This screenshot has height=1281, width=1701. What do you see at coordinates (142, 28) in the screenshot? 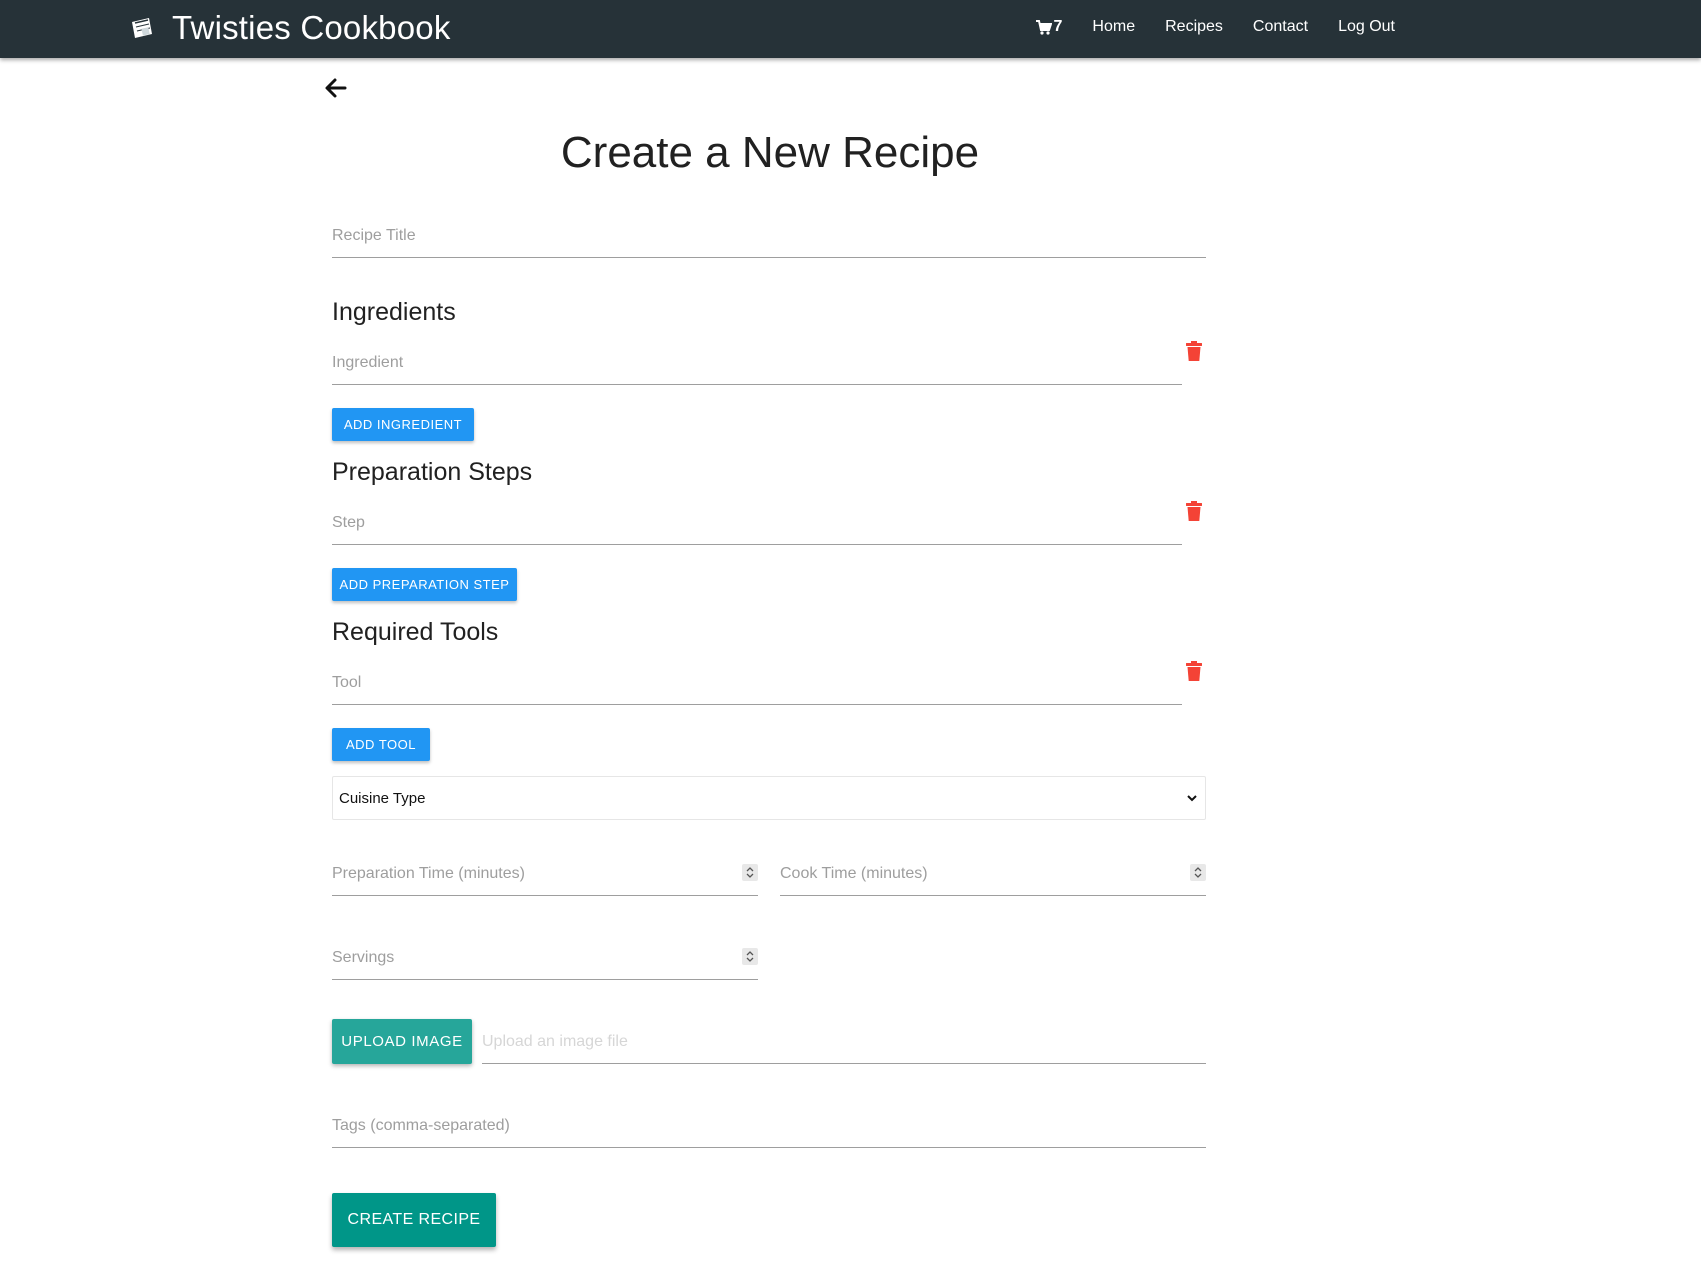
I see `cookbook-logo-icon` at bounding box center [142, 28].